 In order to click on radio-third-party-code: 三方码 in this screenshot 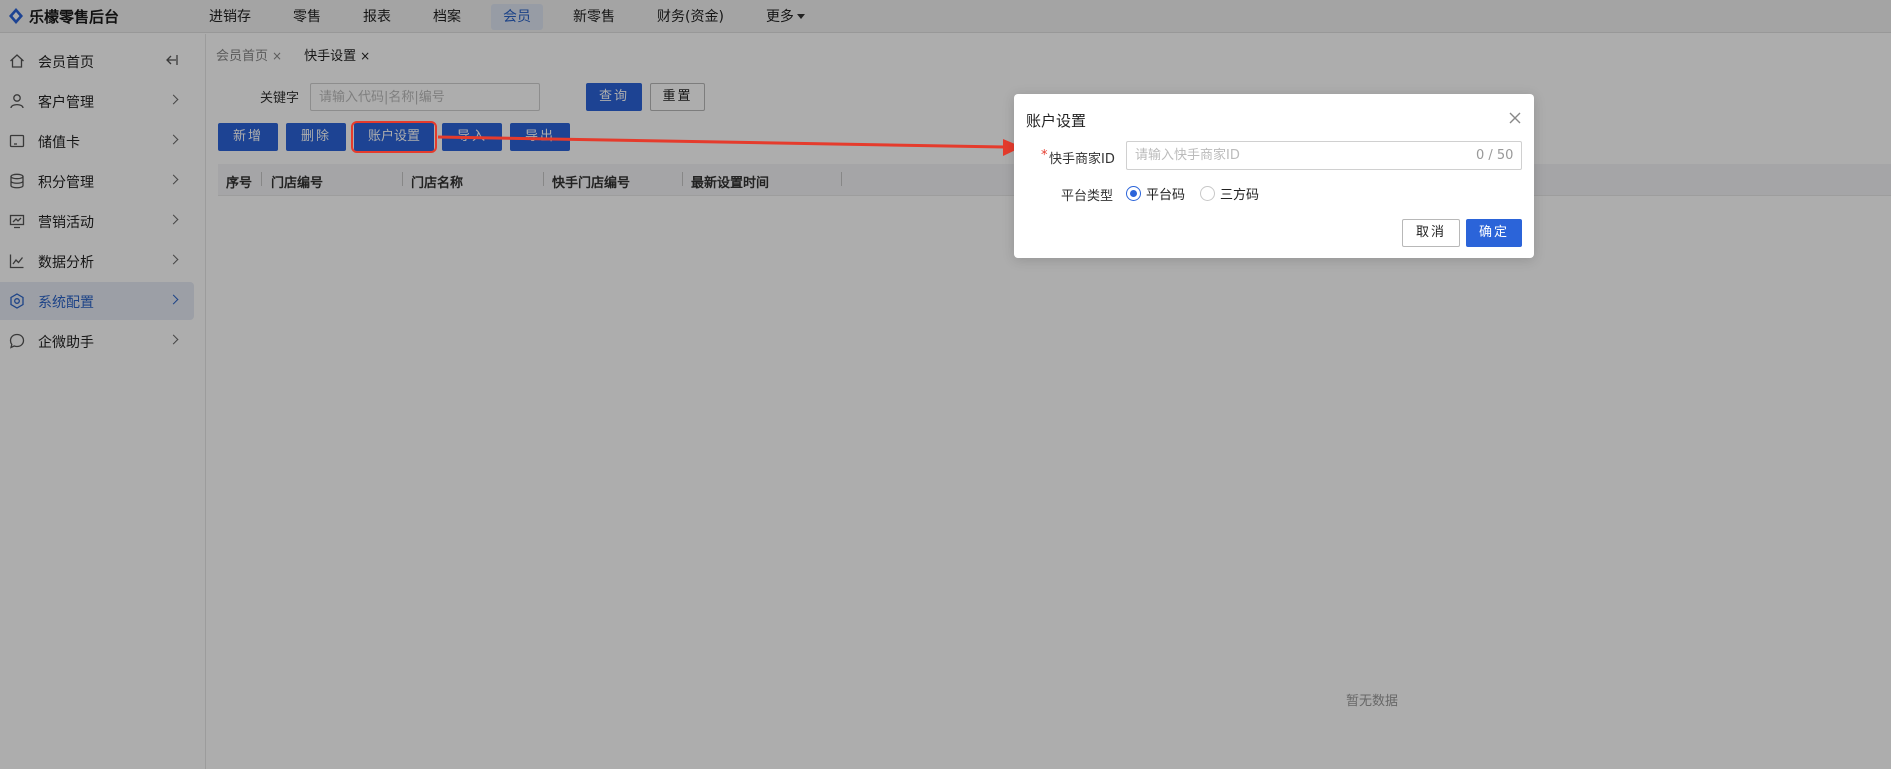, I will do `click(1230, 193)`.